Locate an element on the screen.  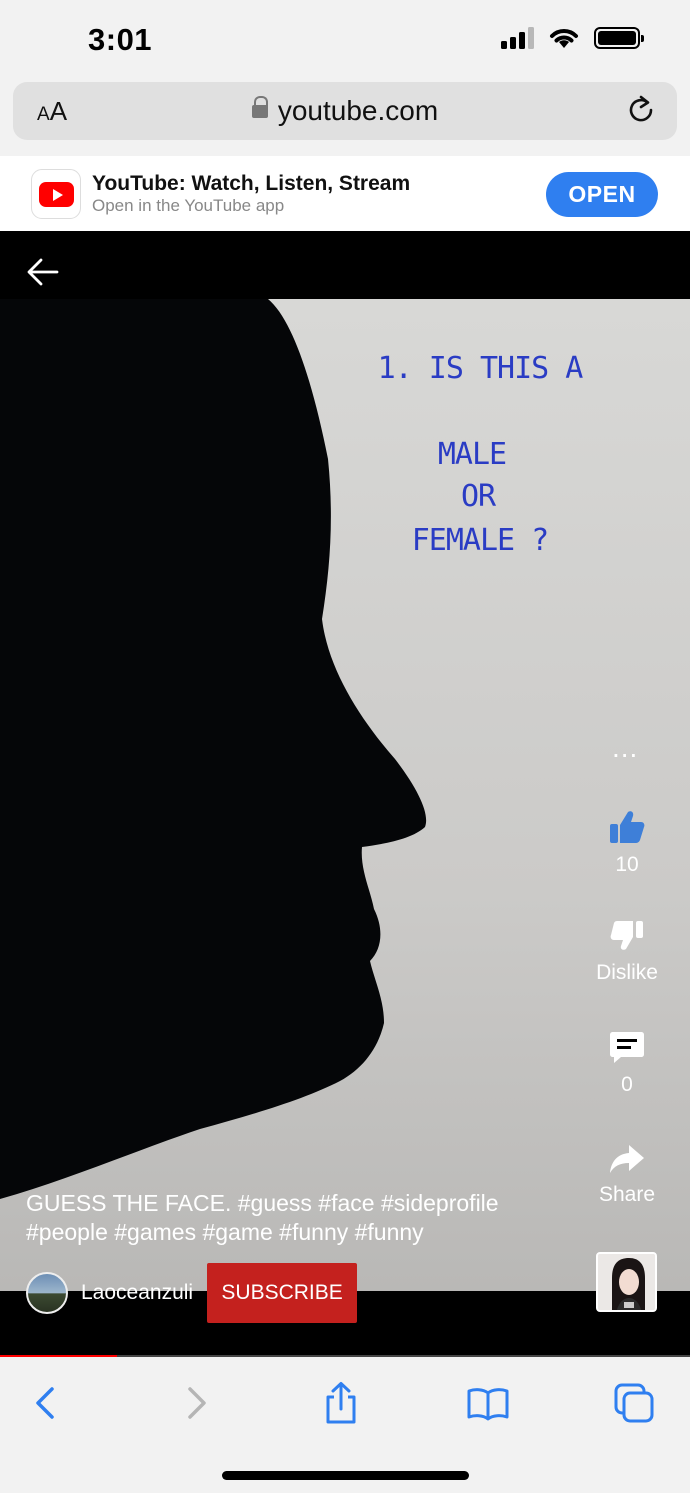
bookmarks-icon is located at coordinates (488, 1403).